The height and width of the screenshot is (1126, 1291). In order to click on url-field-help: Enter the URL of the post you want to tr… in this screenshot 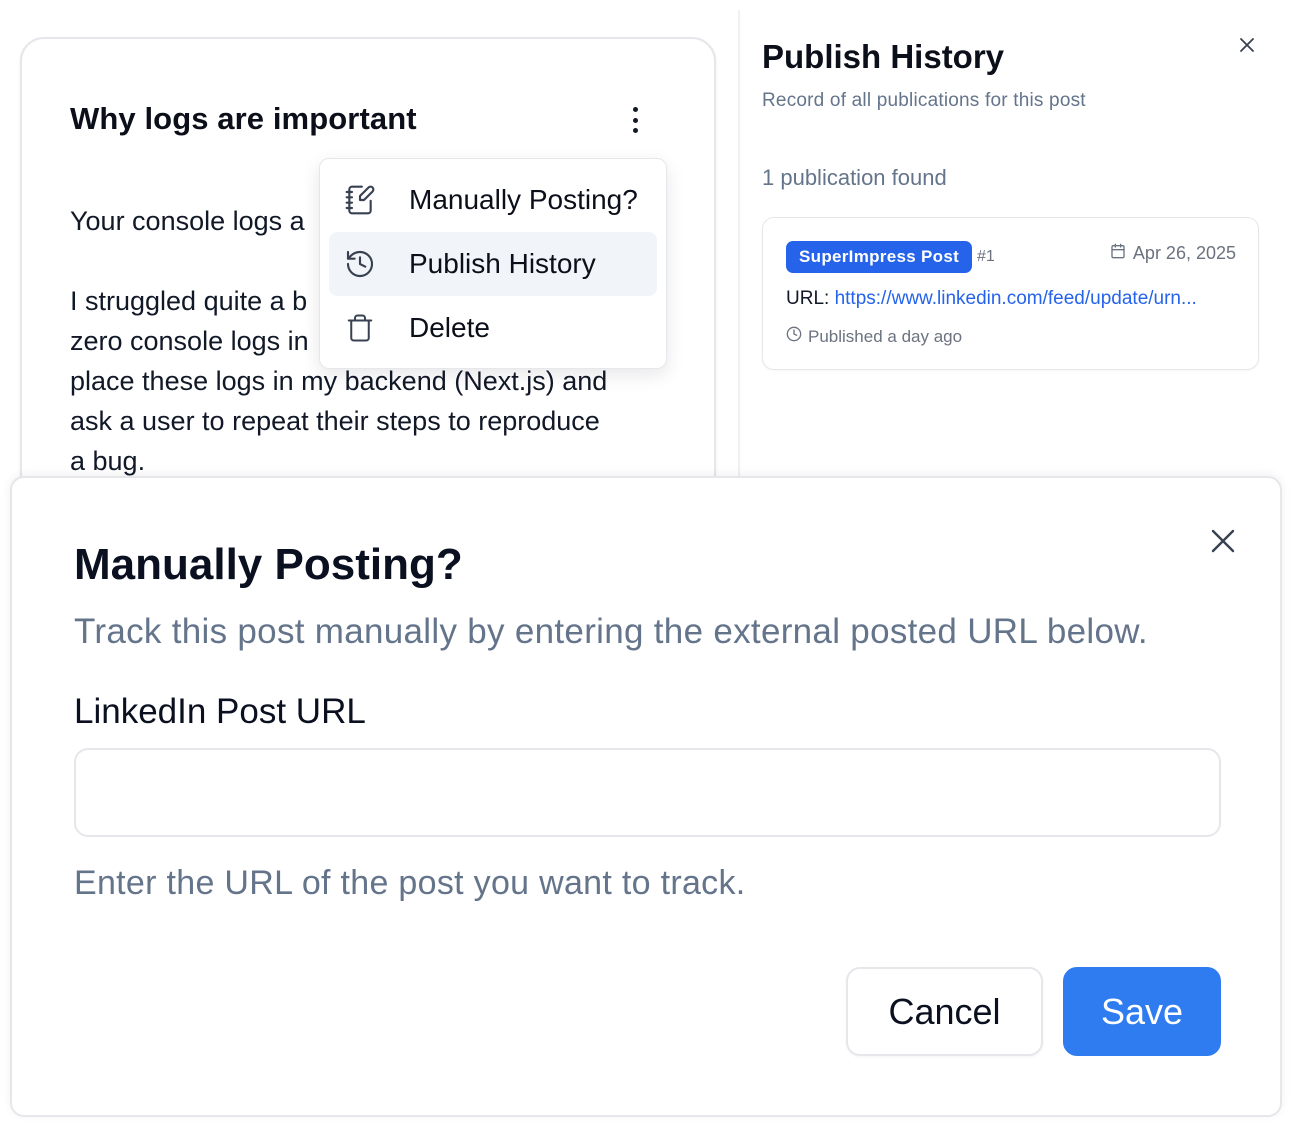, I will do `click(410, 883)`.